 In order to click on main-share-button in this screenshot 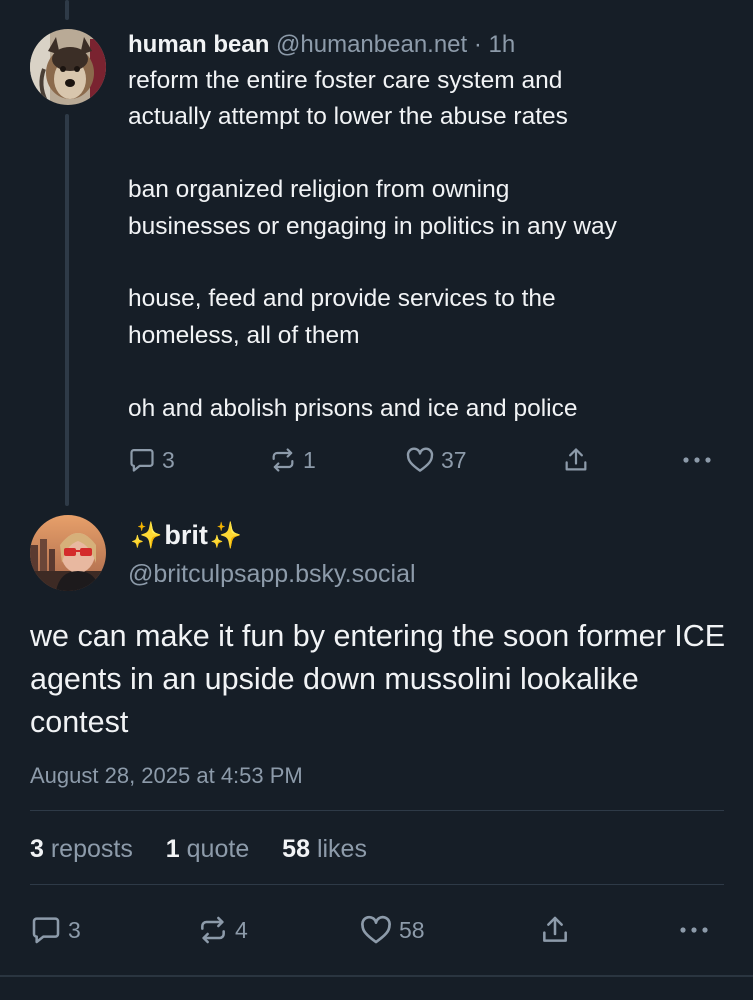, I will do `click(555, 930)`.